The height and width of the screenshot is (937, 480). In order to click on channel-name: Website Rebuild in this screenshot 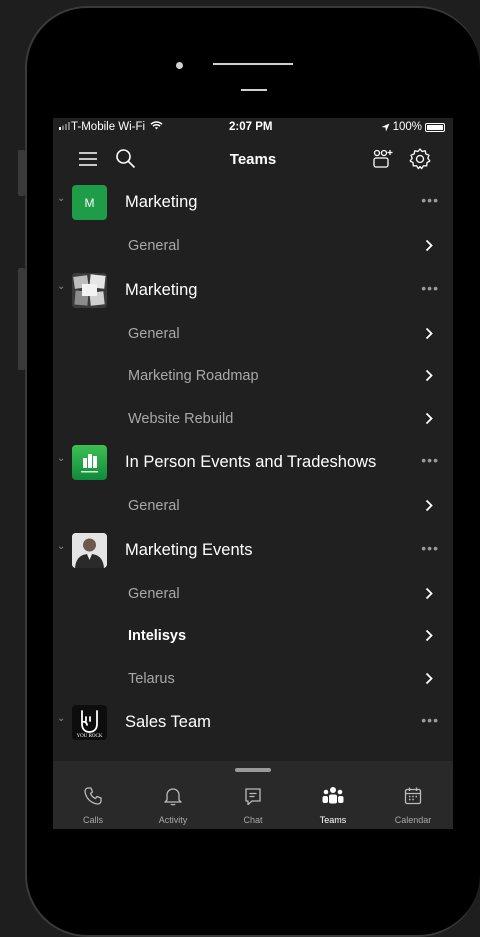, I will do `click(181, 418)`.